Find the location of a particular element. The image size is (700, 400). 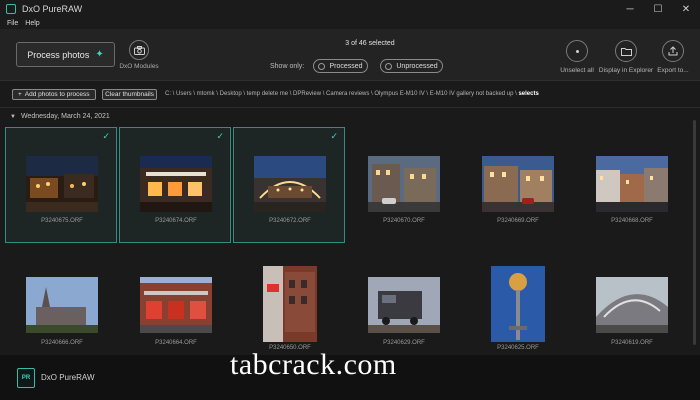

footer-app-name: DxO PureRAW is located at coordinates (68, 377).